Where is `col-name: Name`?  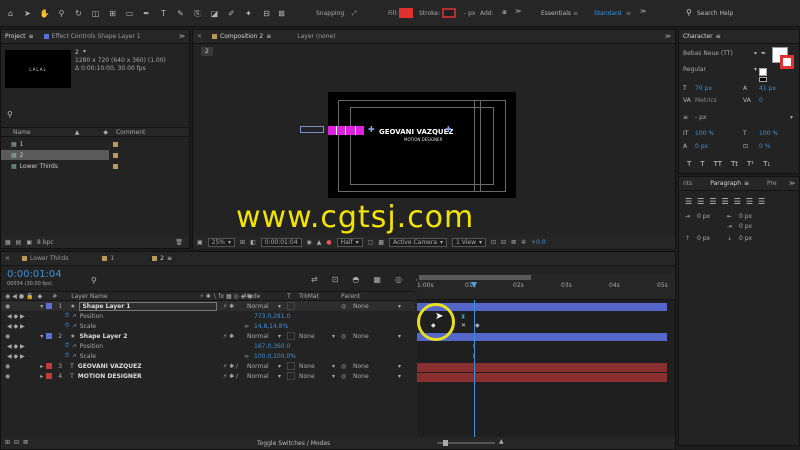
col-name: Name is located at coordinates (22, 132).